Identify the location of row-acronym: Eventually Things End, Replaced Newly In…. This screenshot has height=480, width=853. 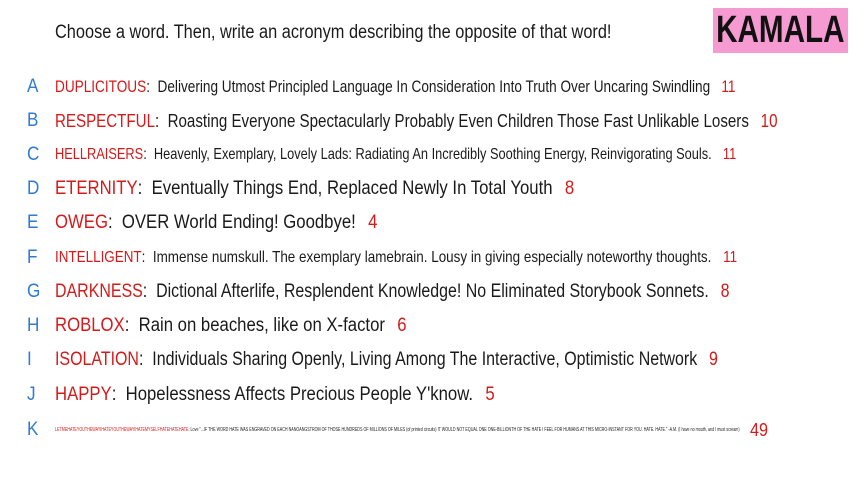
(352, 188).